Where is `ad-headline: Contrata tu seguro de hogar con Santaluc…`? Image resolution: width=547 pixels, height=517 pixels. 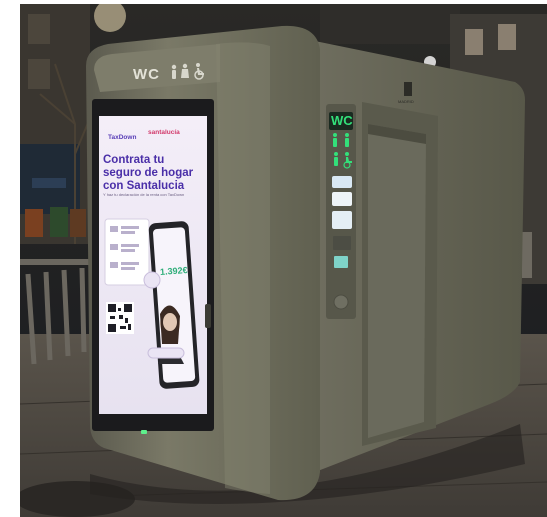
ad-headline: Contrata tu seguro de hogar con Santaluc… is located at coordinates (148, 173).